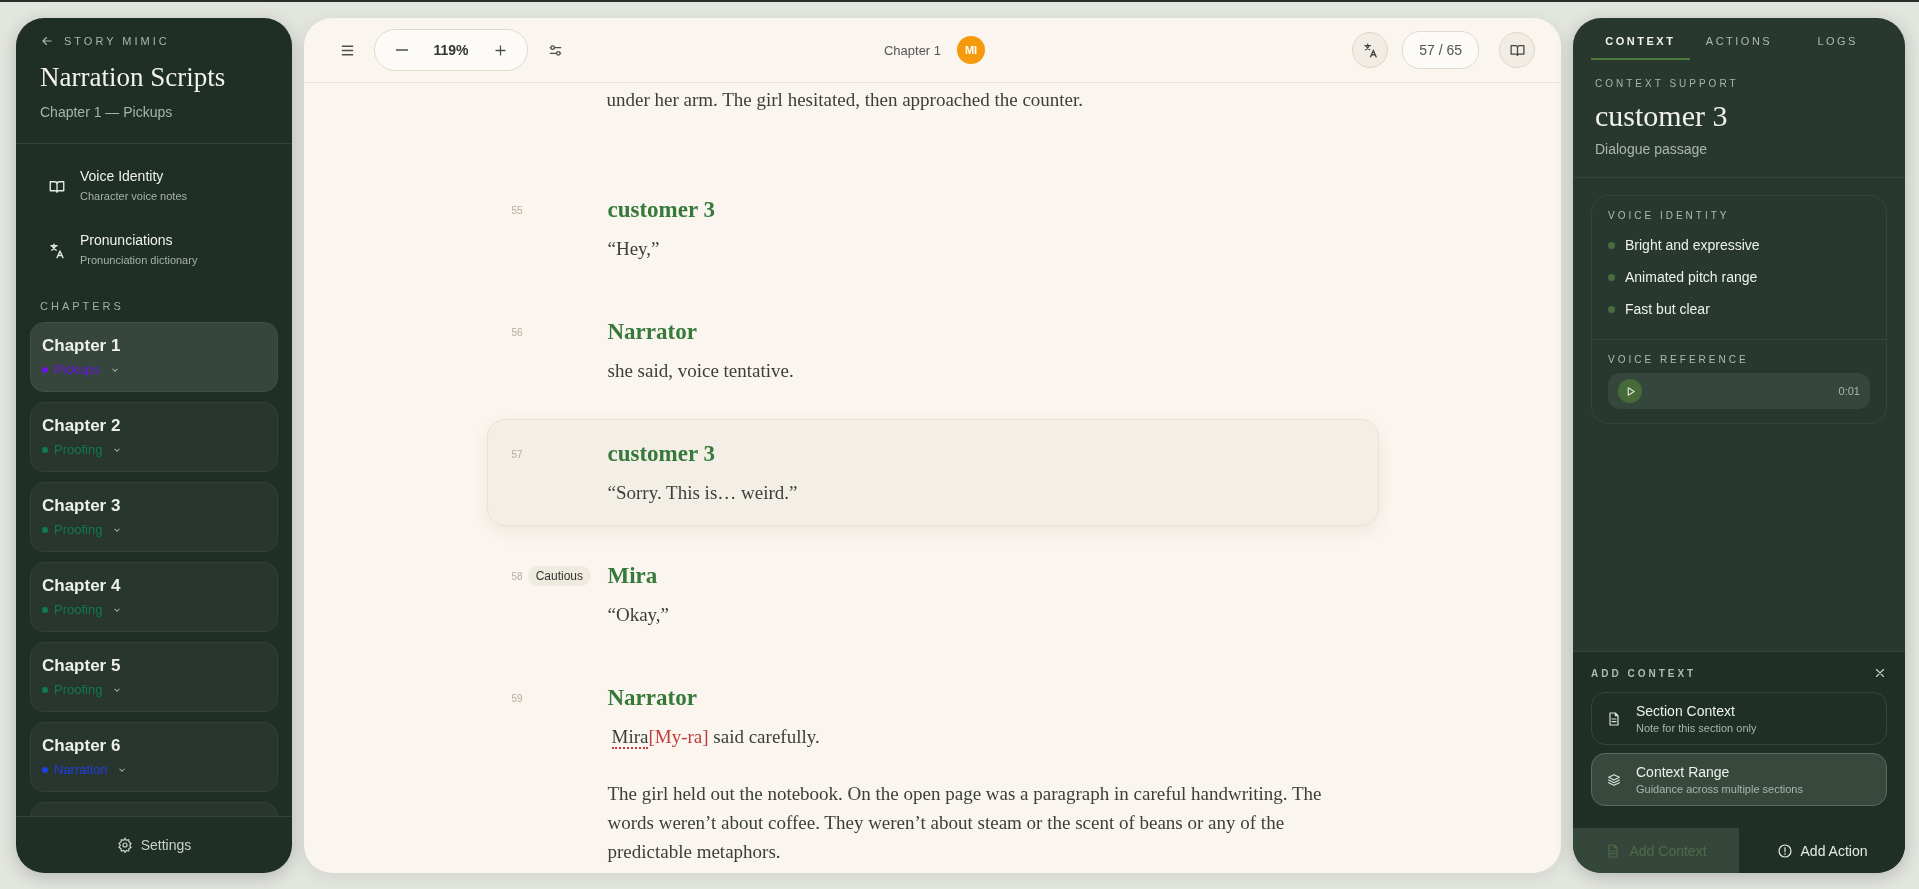 Image resolution: width=1919 pixels, height=889 pixels. What do you see at coordinates (1880, 673) in the screenshot?
I see `close-button` at bounding box center [1880, 673].